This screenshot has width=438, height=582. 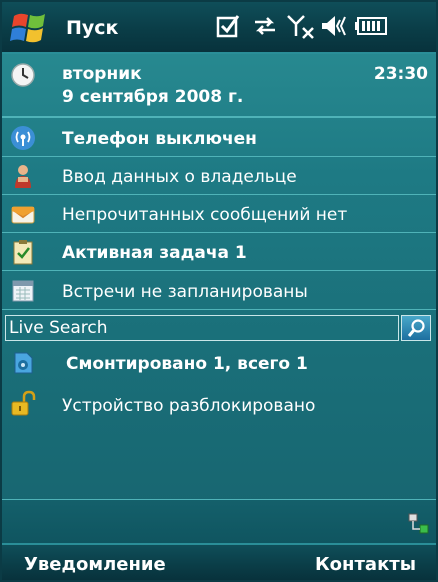 I want to click on messages-label: Непрочитанных сообщений нет, so click(x=205, y=215).